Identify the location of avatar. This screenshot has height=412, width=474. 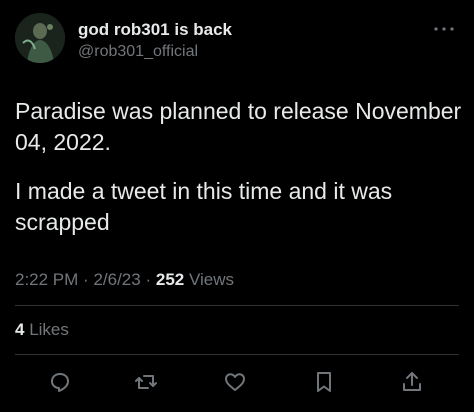
(40, 38).